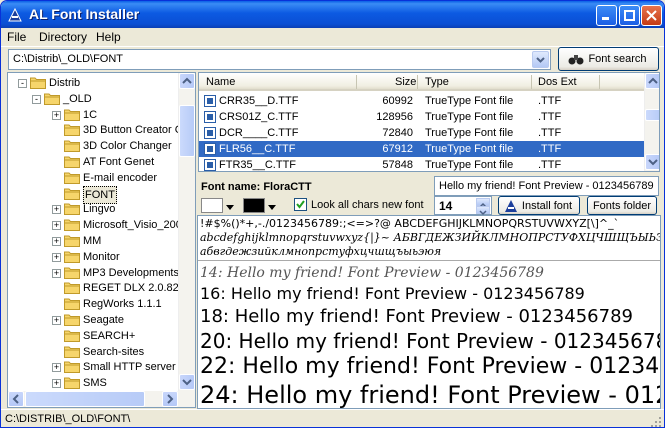 This screenshot has width=665, height=428. Describe the element at coordinates (131, 288) in the screenshot. I see `tree-item-label: REGET DLX 2.0.82` at that location.